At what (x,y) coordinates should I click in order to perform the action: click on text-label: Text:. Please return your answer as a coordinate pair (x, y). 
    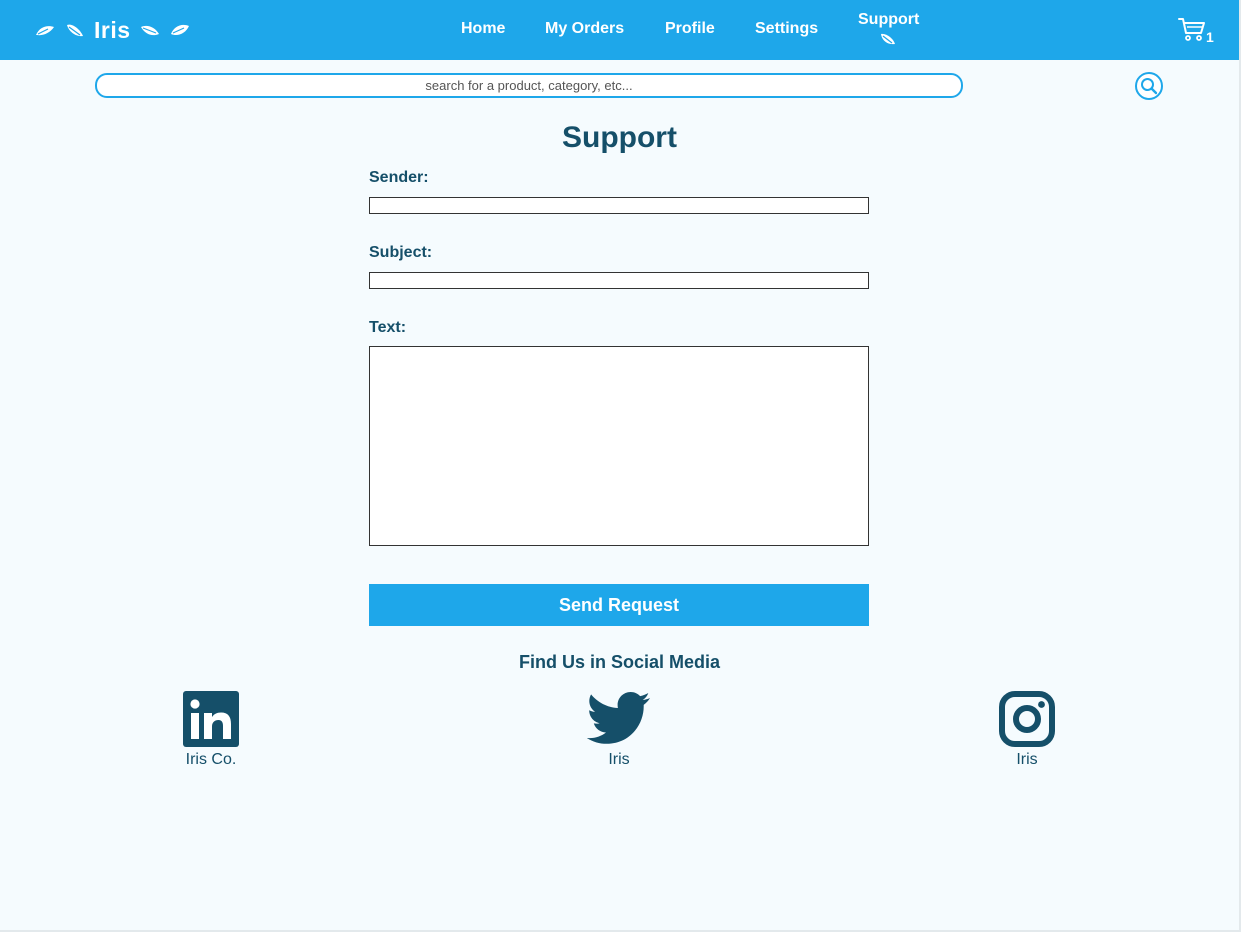
    Looking at the image, I should click on (388, 327).